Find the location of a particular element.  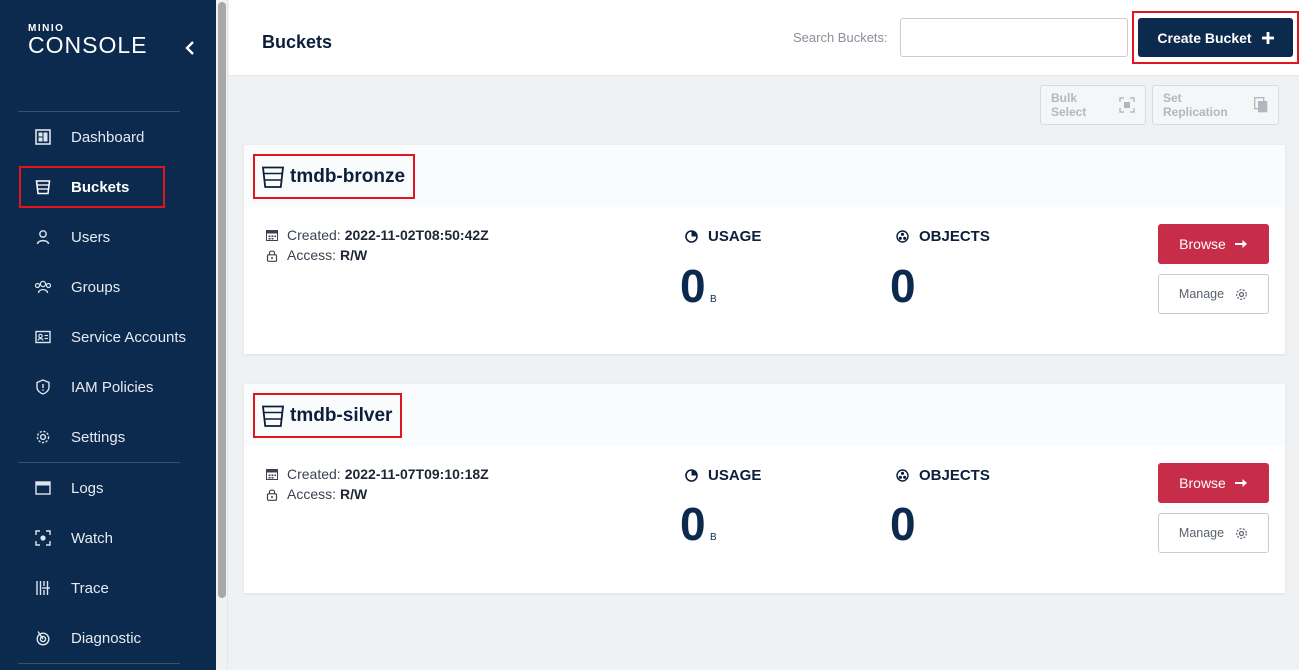

minio-logo: MINIO CONSOLE is located at coordinates (88, 41).